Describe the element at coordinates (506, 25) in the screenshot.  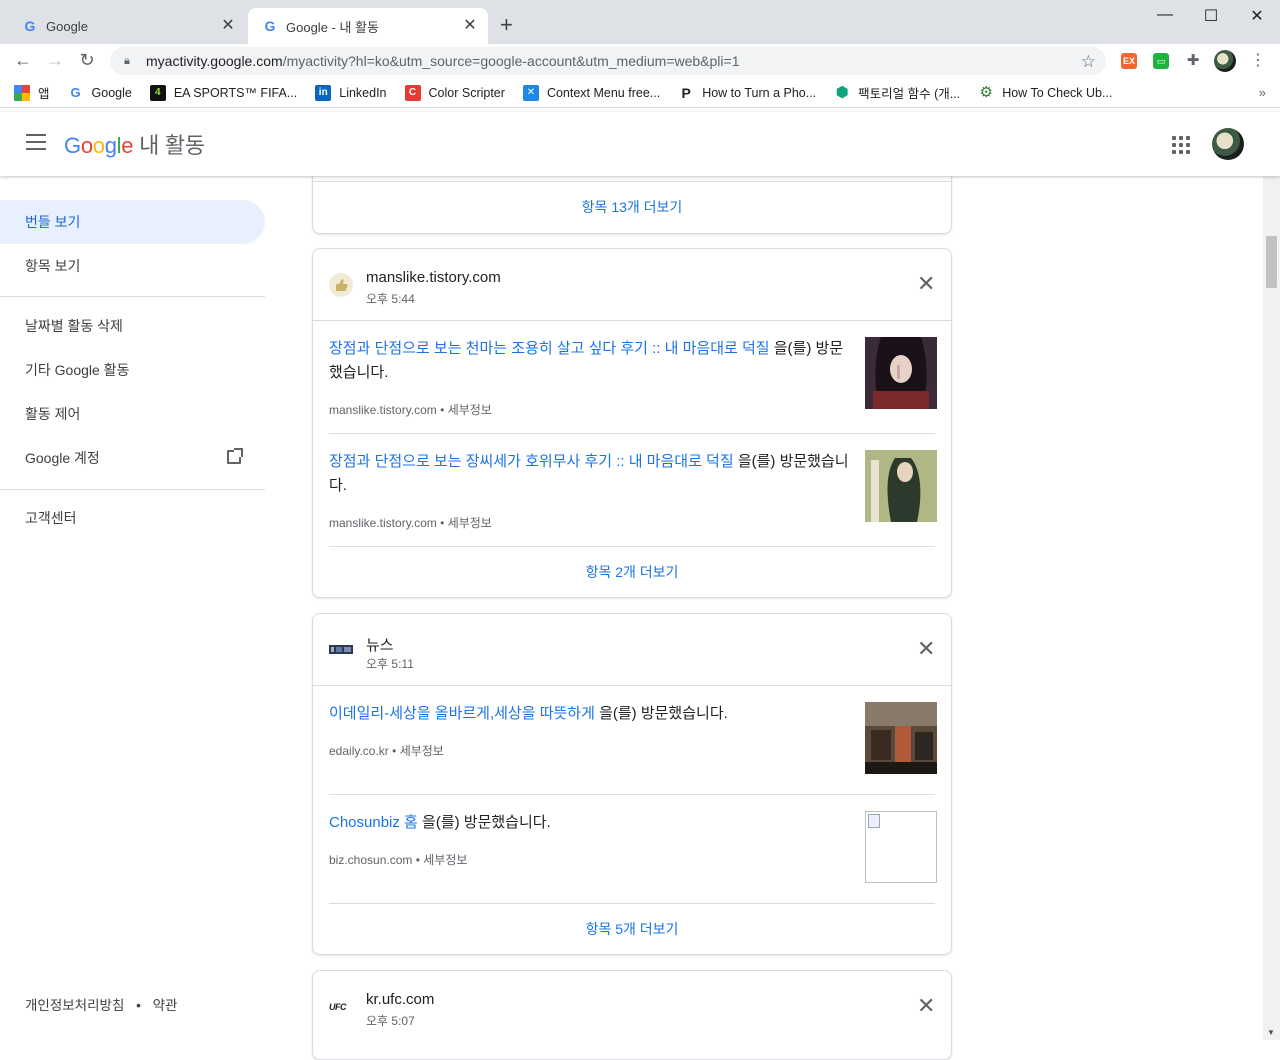
I see `new-tab-icon: +` at that location.